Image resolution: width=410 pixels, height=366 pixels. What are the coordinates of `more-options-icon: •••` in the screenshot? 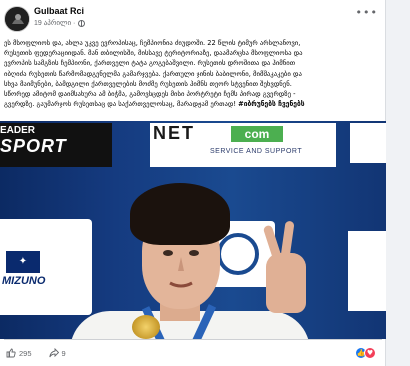 It's located at (367, 12).